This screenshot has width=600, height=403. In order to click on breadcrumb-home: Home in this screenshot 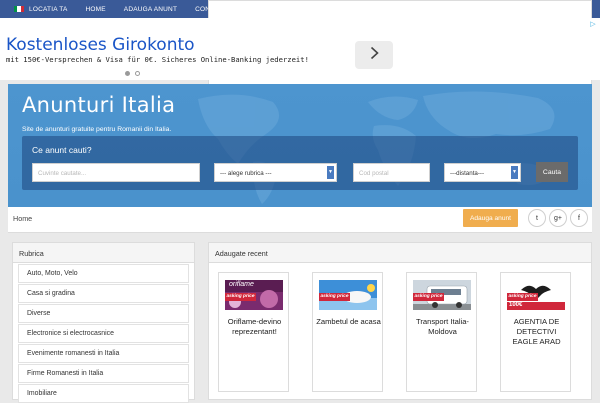, I will do `click(22, 218)`.